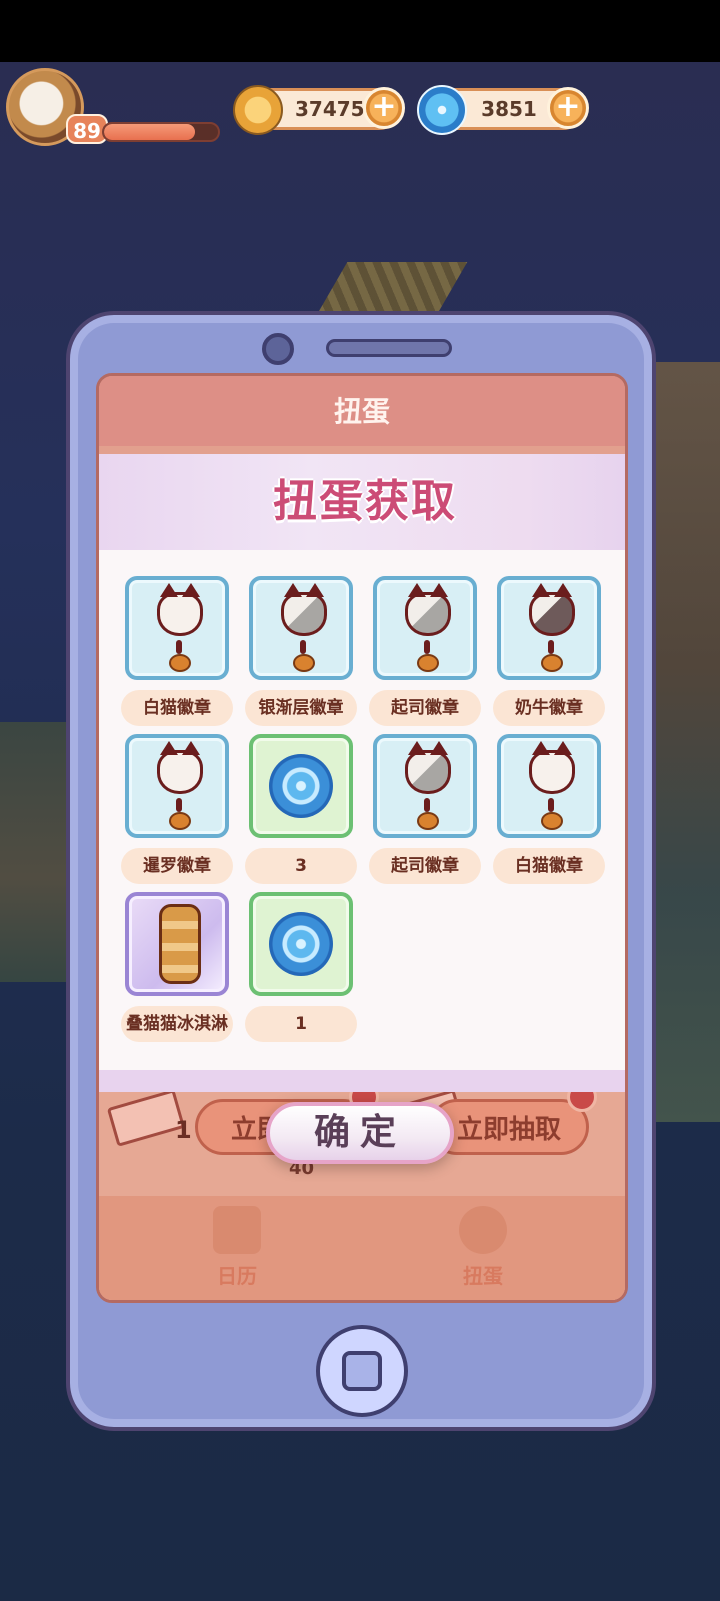 Image resolution: width=720 pixels, height=1601 pixels. I want to click on confirm-button: 确定, so click(360, 1133).